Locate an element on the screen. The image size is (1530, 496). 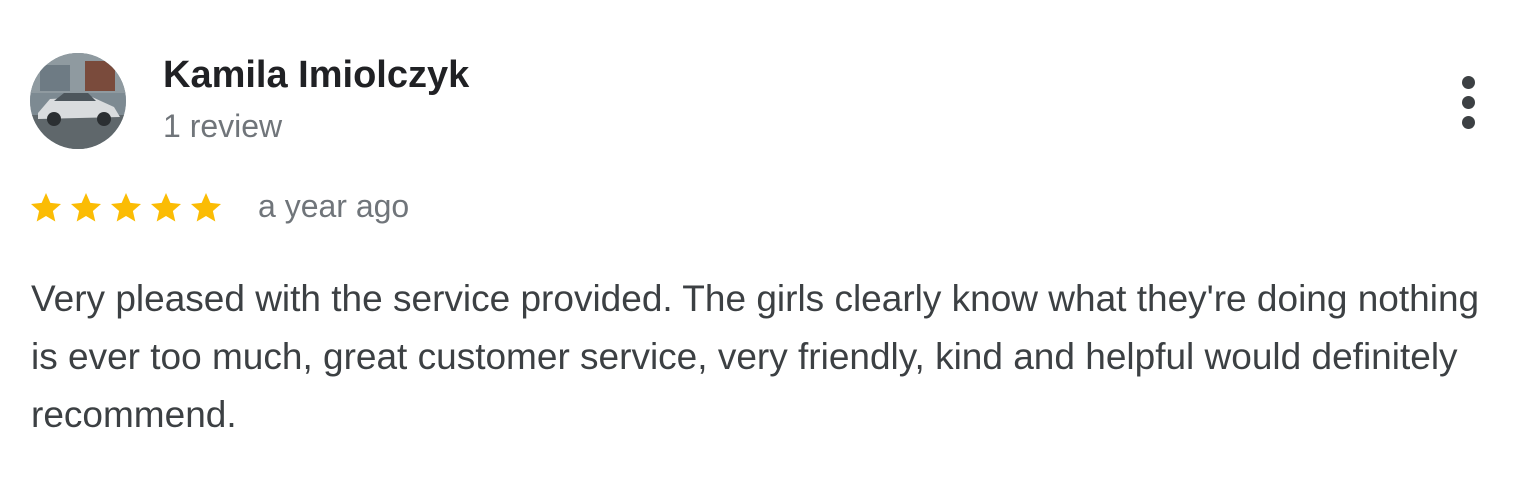
avatar-photo-car is located at coordinates (78, 101).